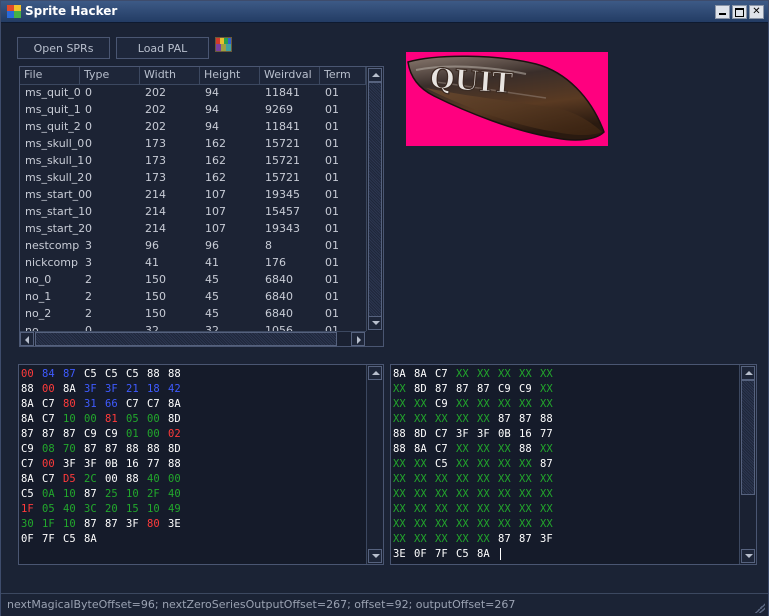 The width and height of the screenshot is (769, 616). What do you see at coordinates (193, 126) in the screenshot?
I see `table-row: ms_quit_2 0 202 94 11841 01` at bounding box center [193, 126].